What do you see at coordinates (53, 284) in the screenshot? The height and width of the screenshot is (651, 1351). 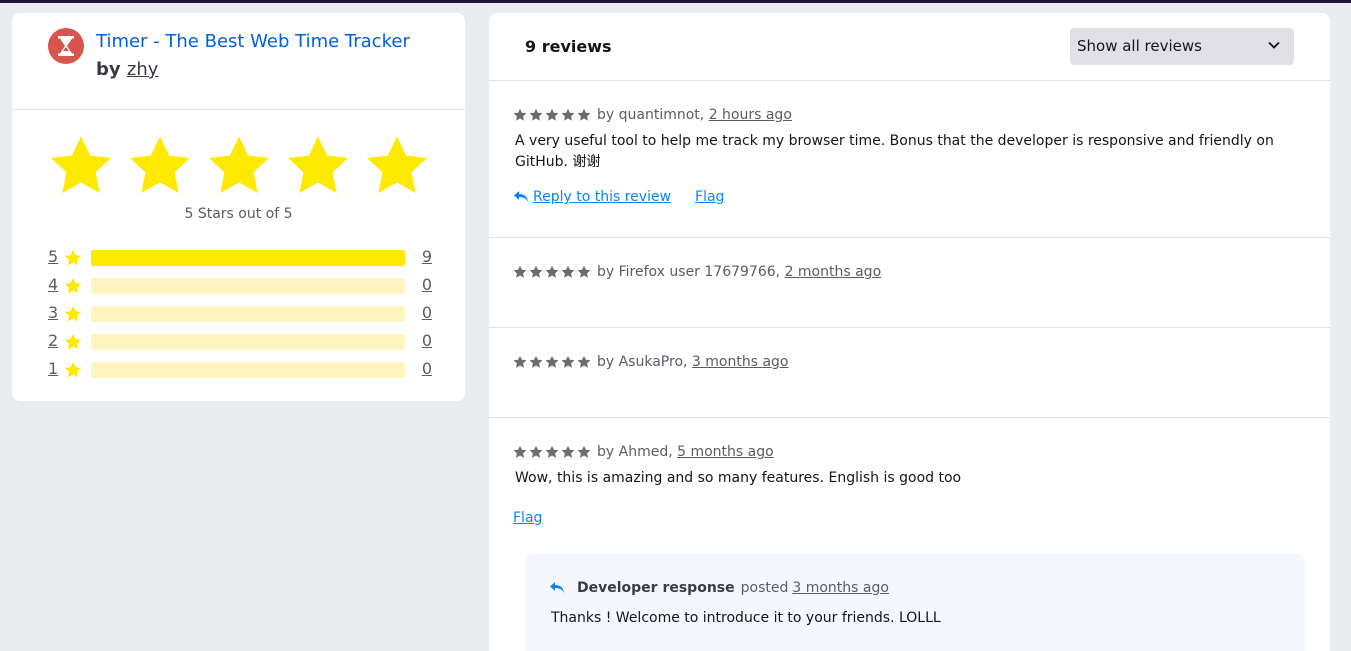 I see `rating-level-link: 4` at bounding box center [53, 284].